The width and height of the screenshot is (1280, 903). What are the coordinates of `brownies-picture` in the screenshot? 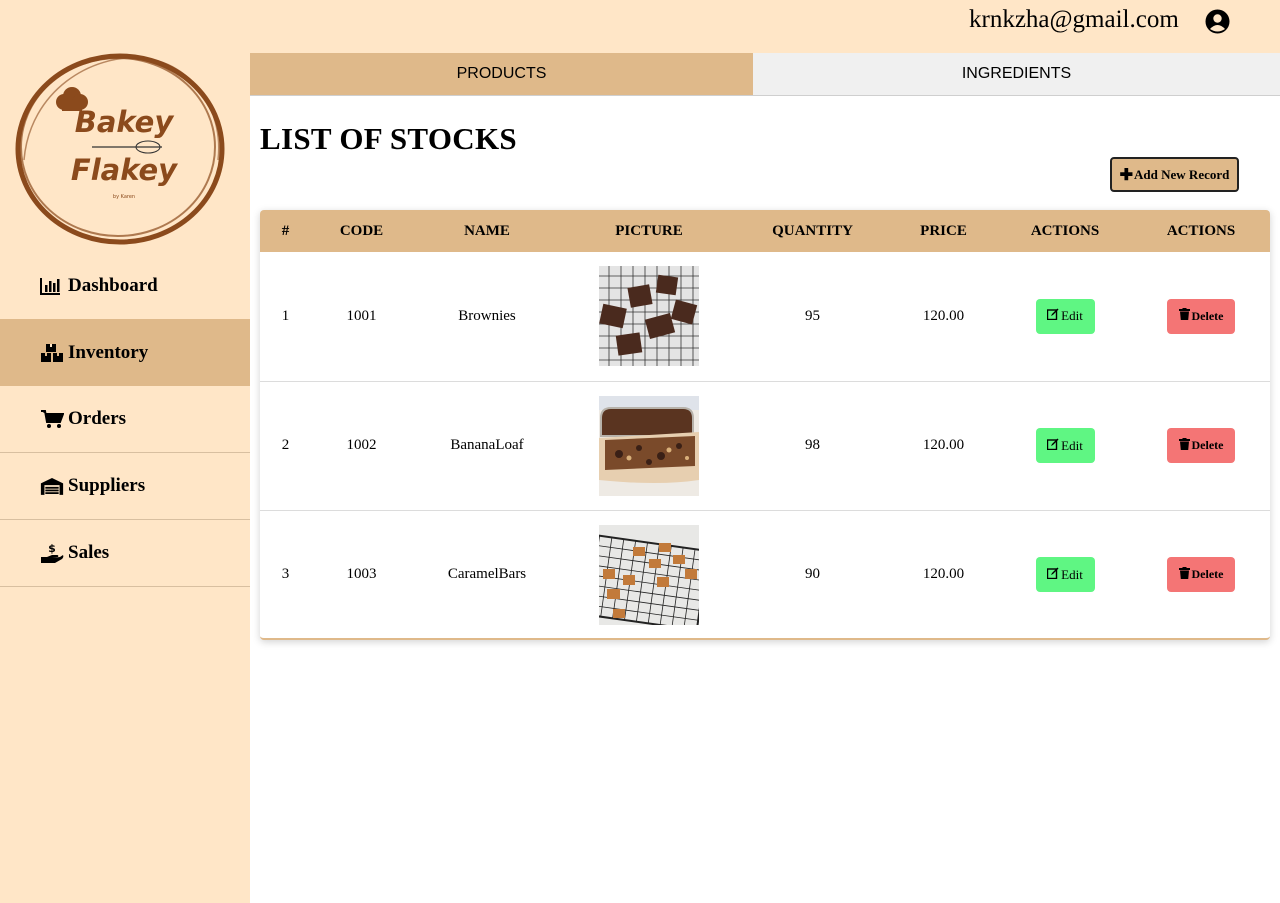 It's located at (649, 316).